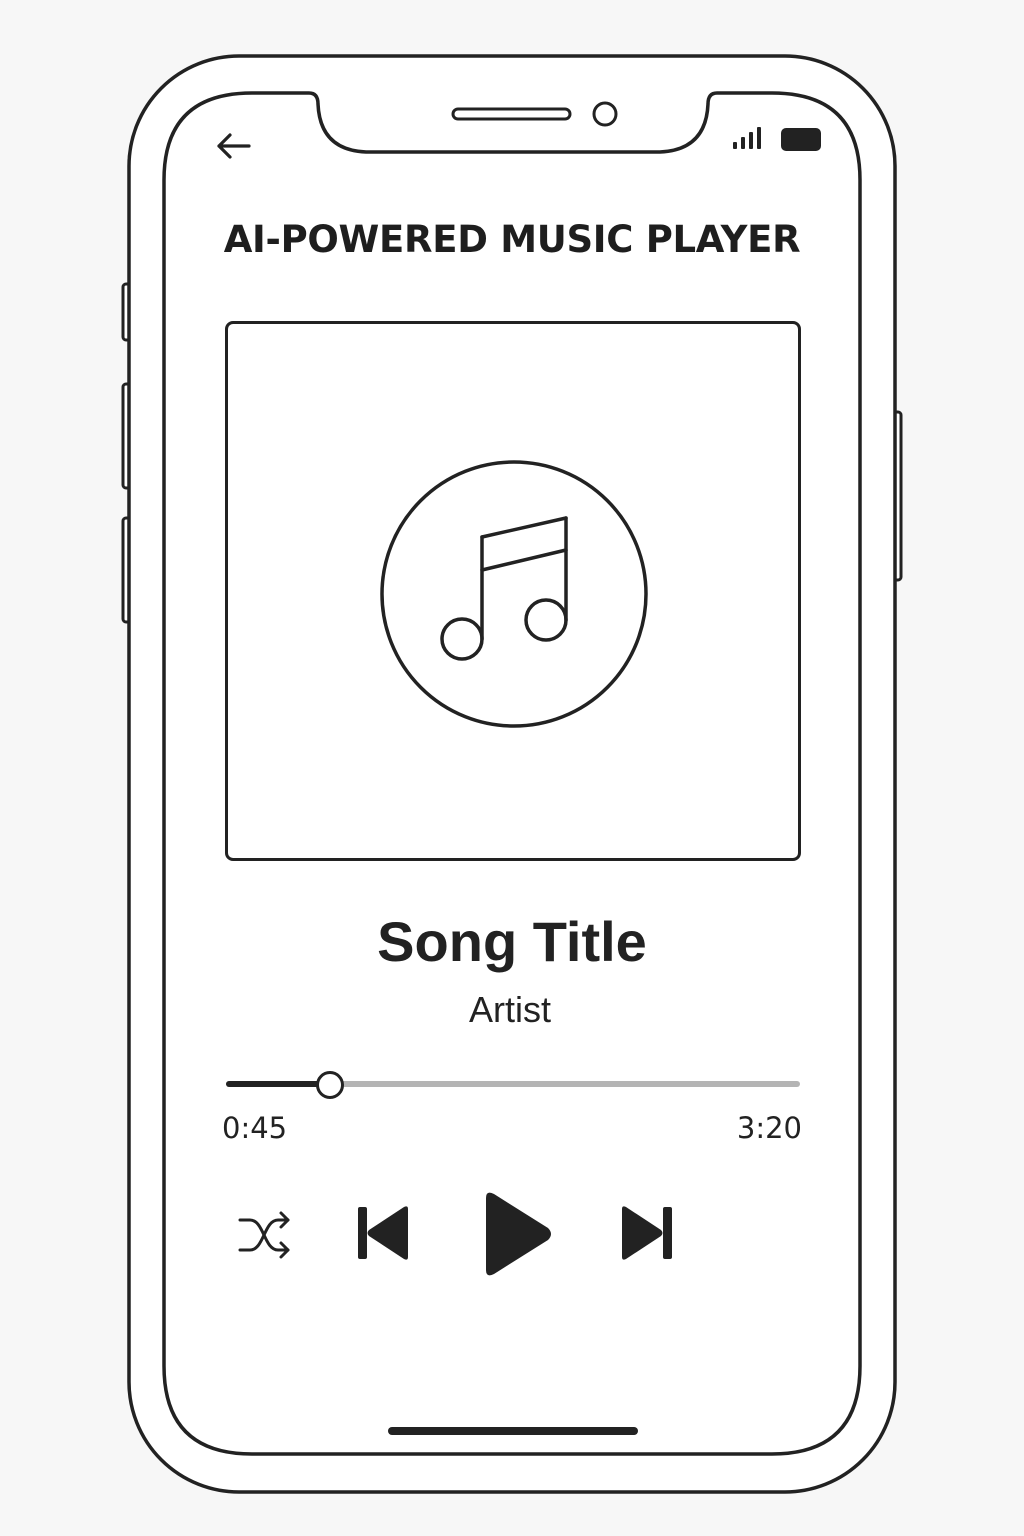 This screenshot has width=1024, height=1536. I want to click on progress-fill, so click(278, 1084).